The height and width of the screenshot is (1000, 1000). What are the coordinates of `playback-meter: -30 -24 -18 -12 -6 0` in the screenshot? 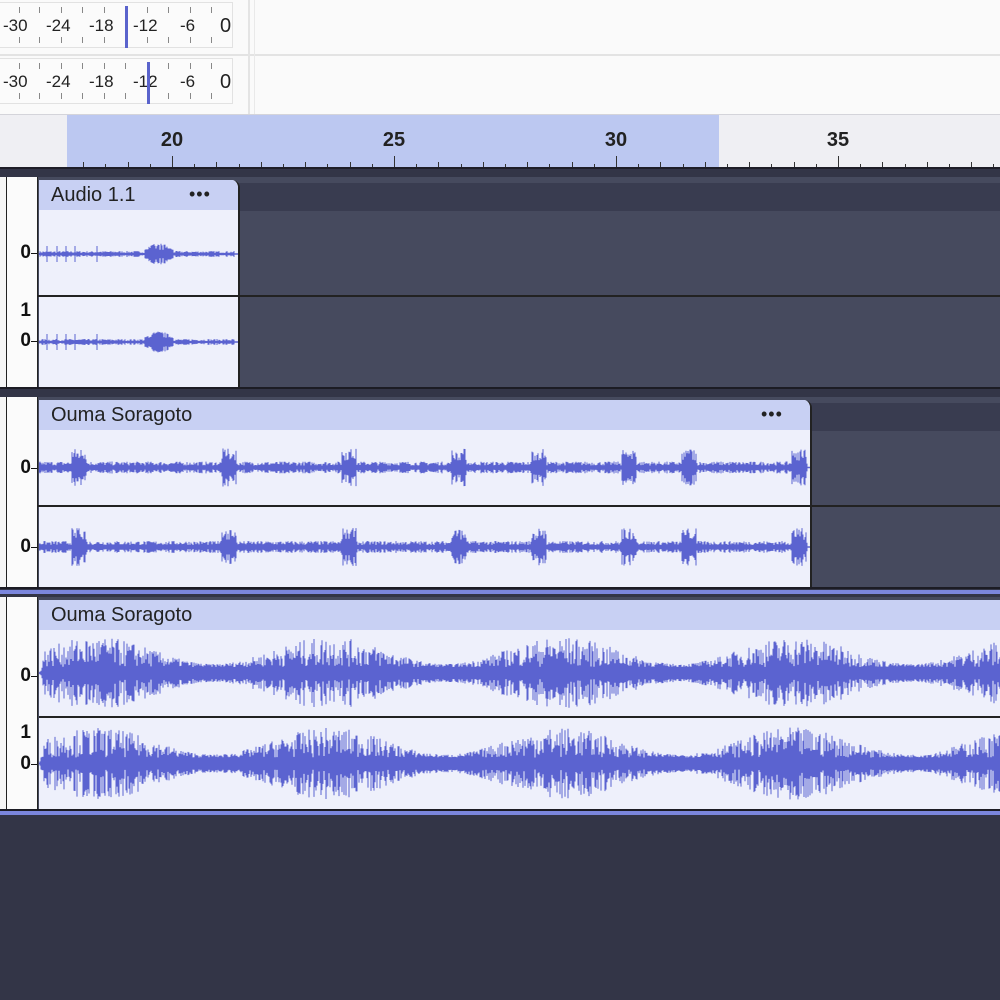 It's located at (125, 83).